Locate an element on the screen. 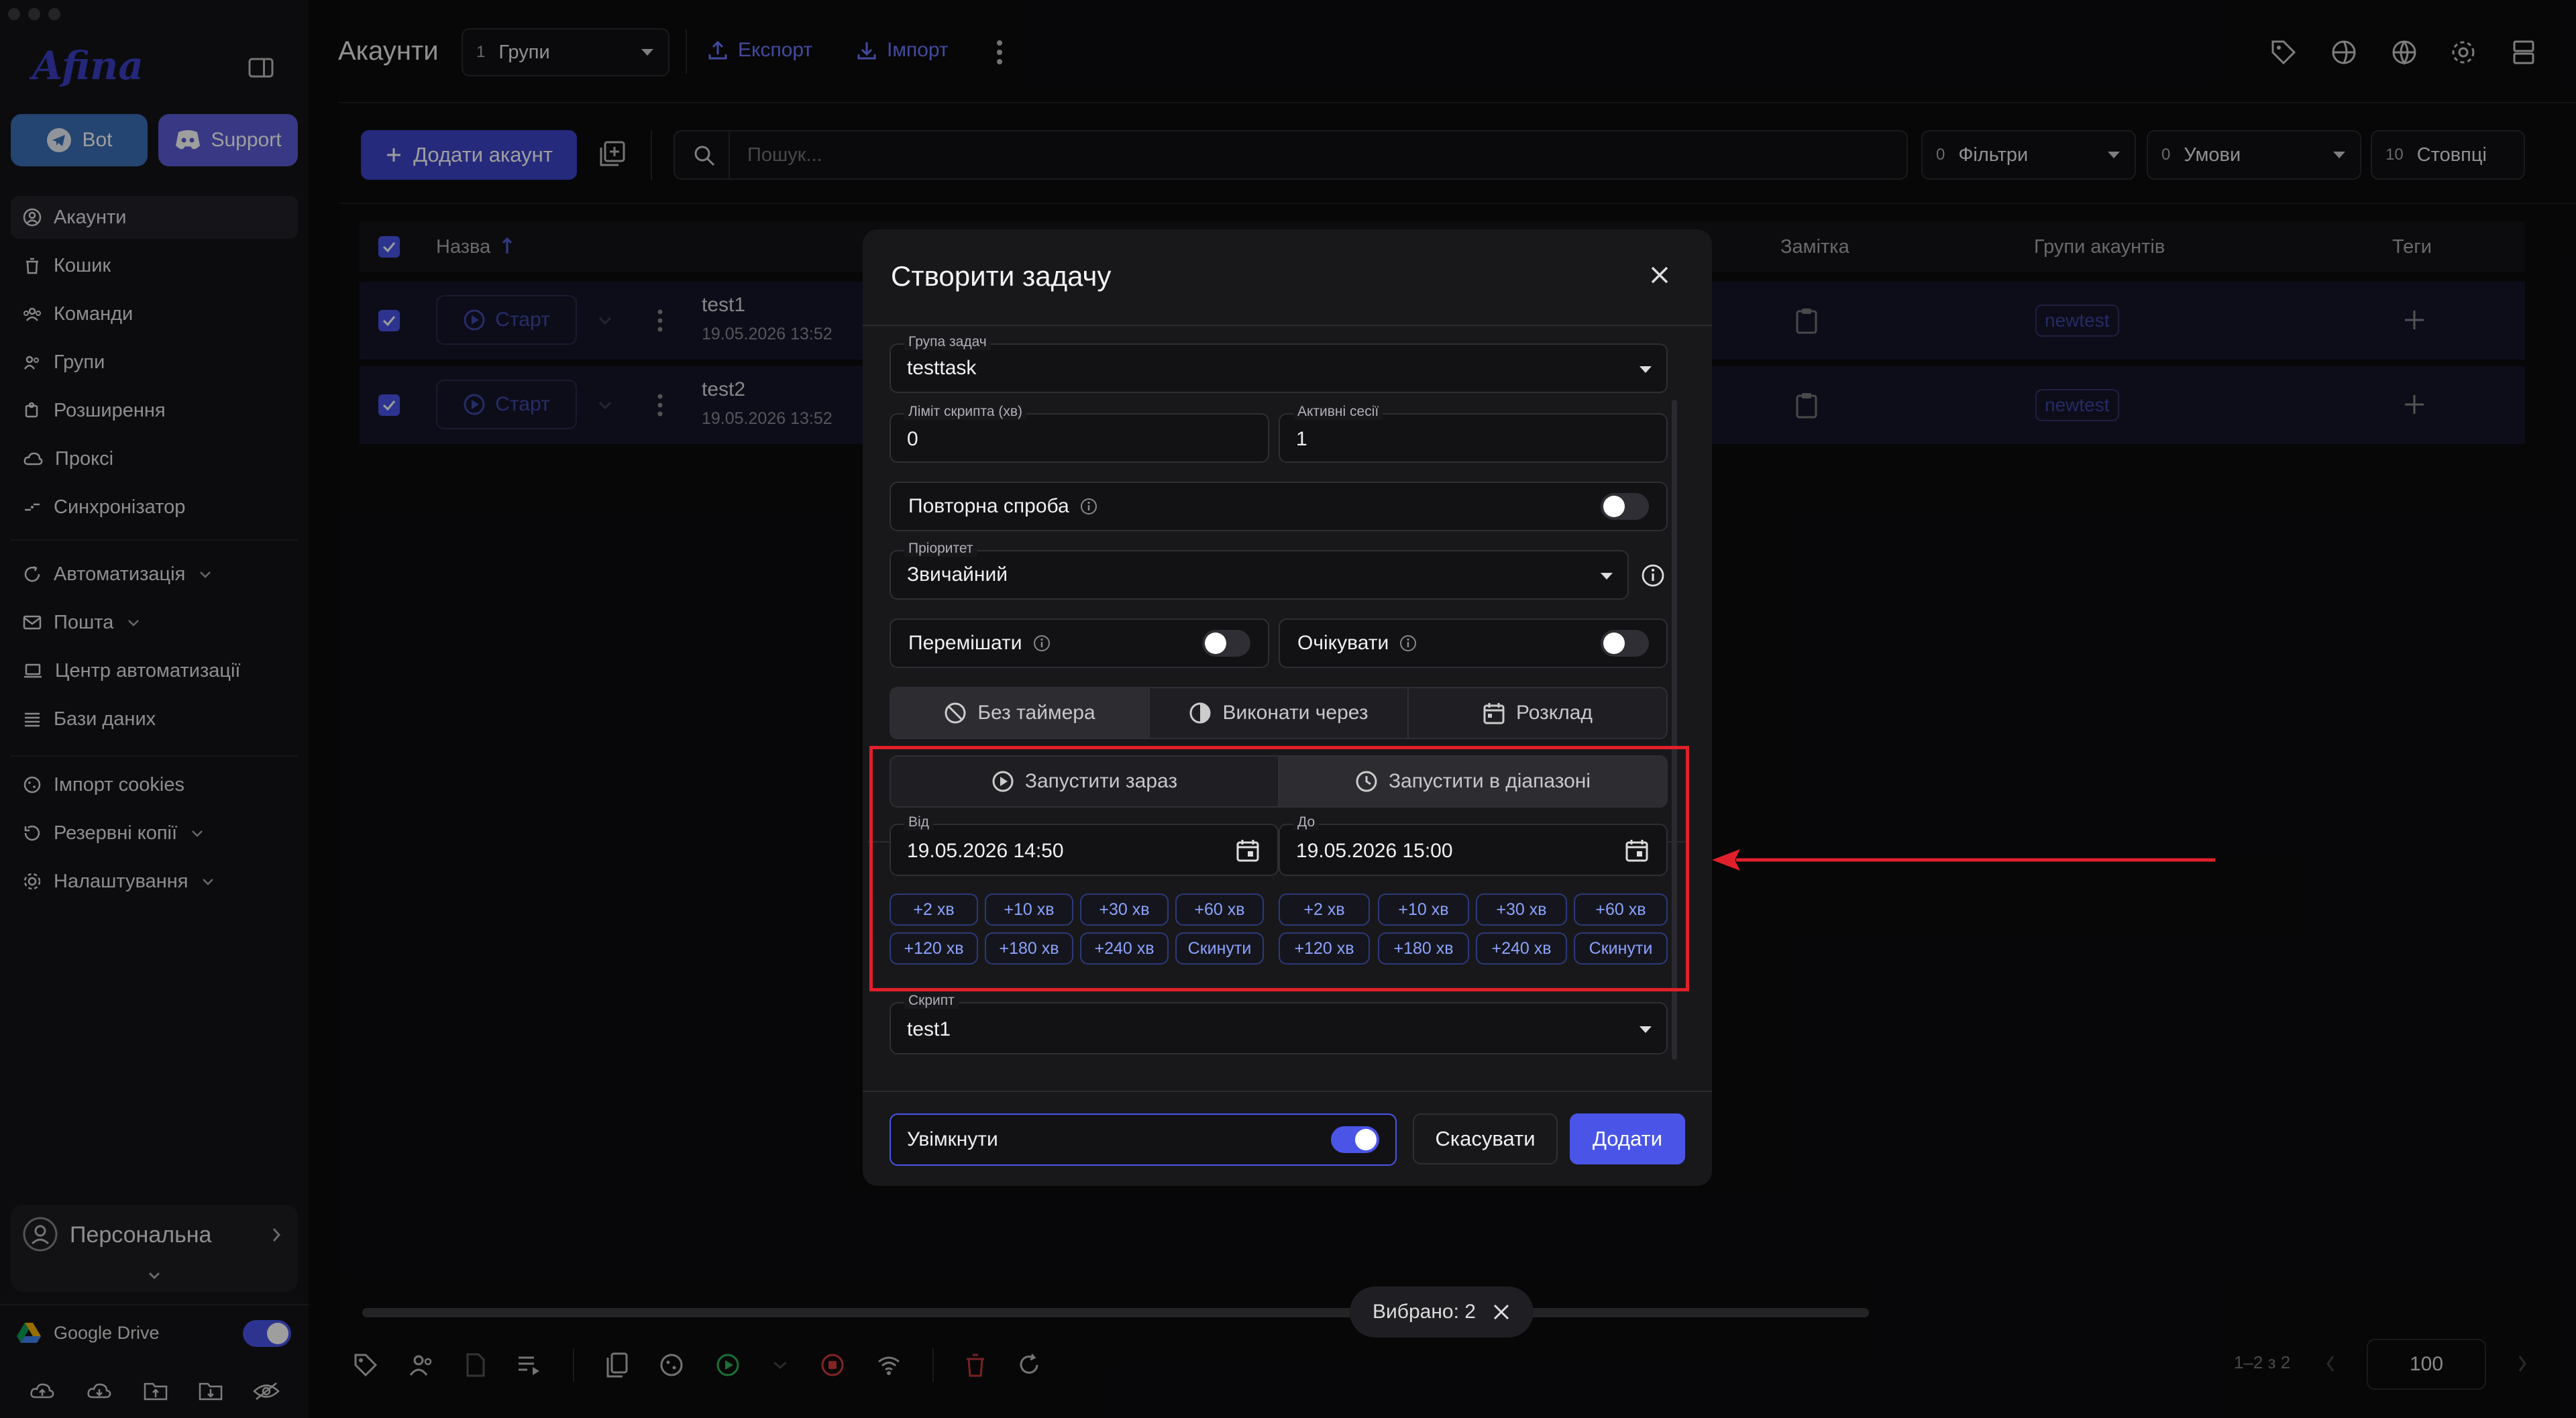  script-limit-field: Ліміт скрипта (хв) 0 is located at coordinates (1079, 433).